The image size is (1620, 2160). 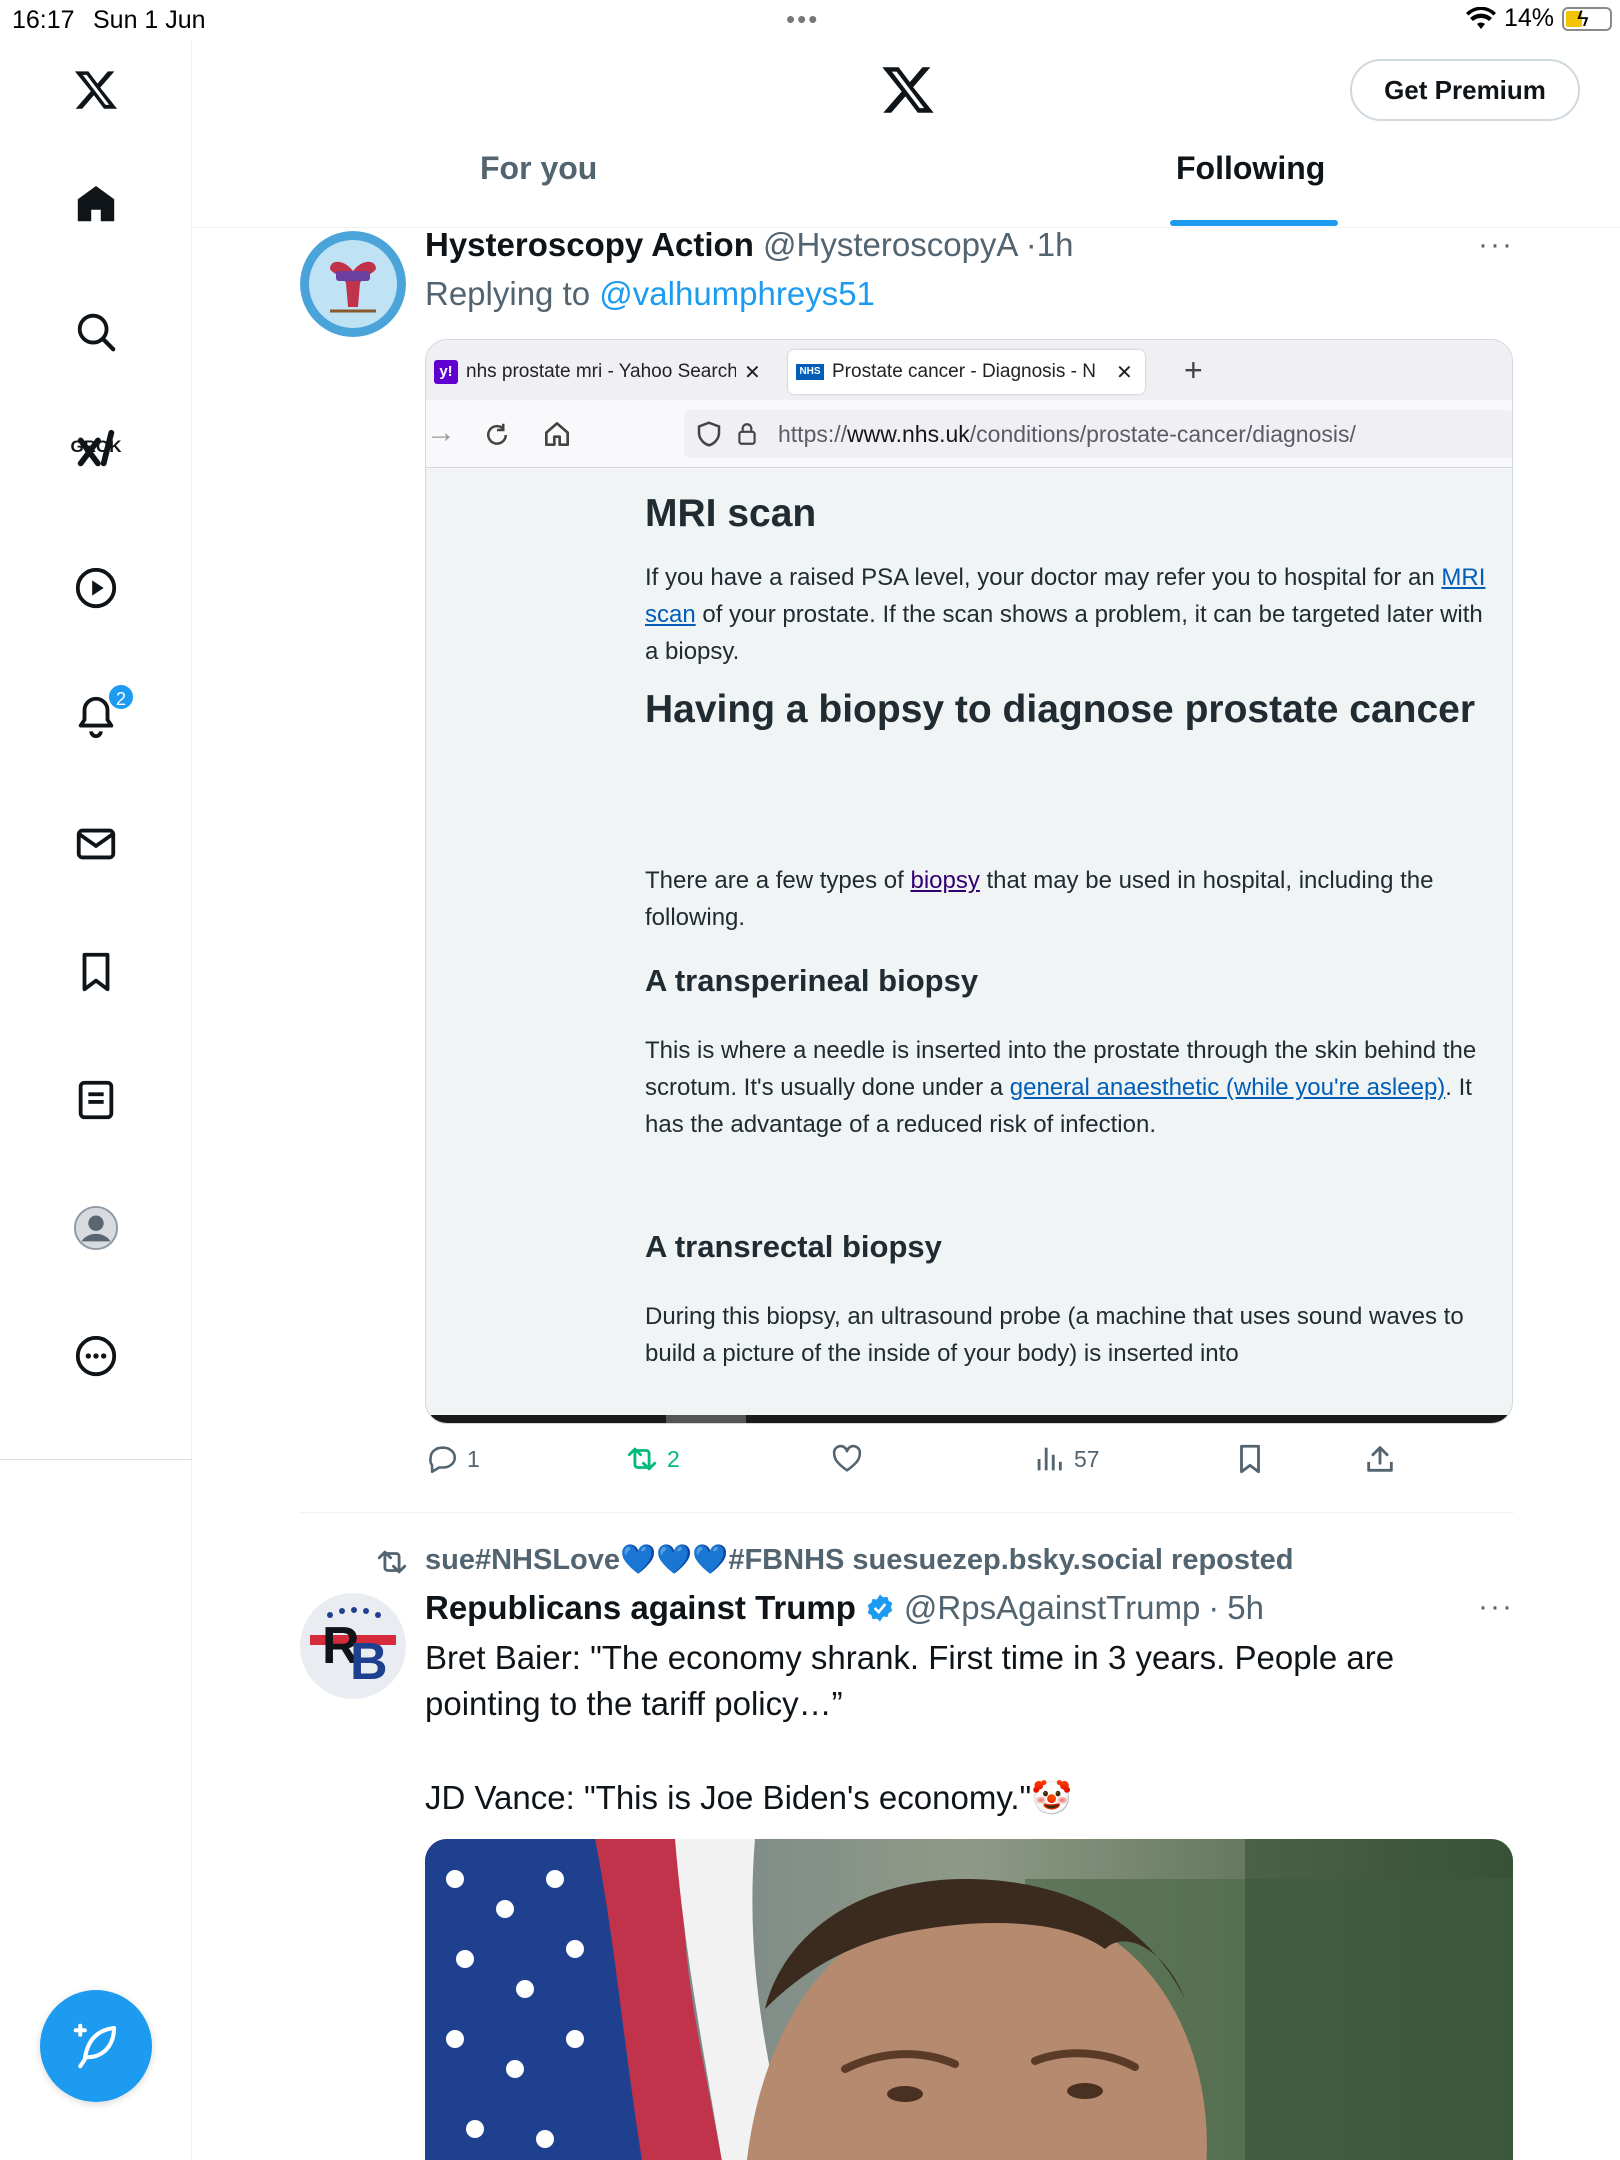 I want to click on reply-button: 1, so click(x=452, y=1459).